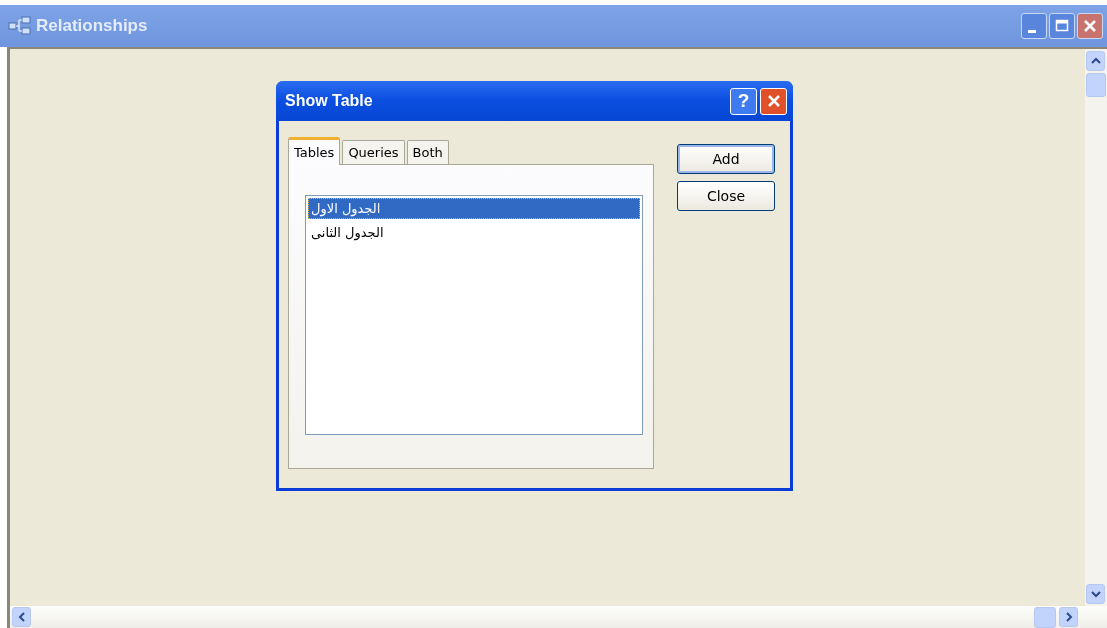 This screenshot has width=1107, height=628. What do you see at coordinates (474, 232) in the screenshot?
I see `list-item: الجدول الثانى` at bounding box center [474, 232].